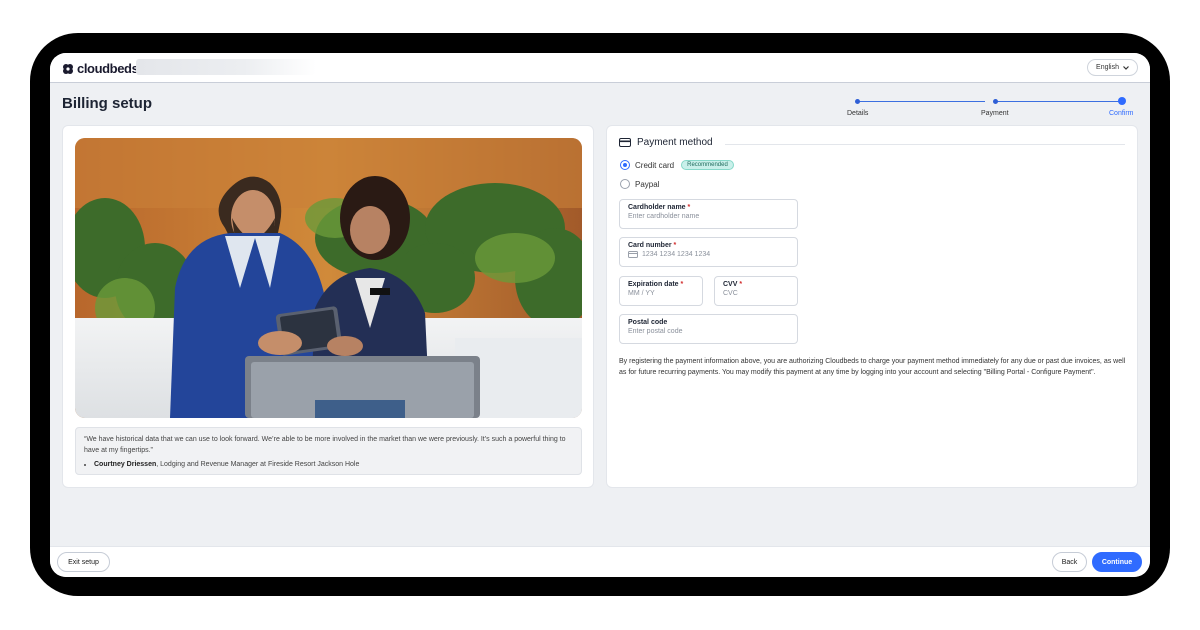 The height and width of the screenshot is (630, 1200). Describe the element at coordinates (995, 107) in the screenshot. I see `progress-stepper: Details Payment Confirm` at that location.